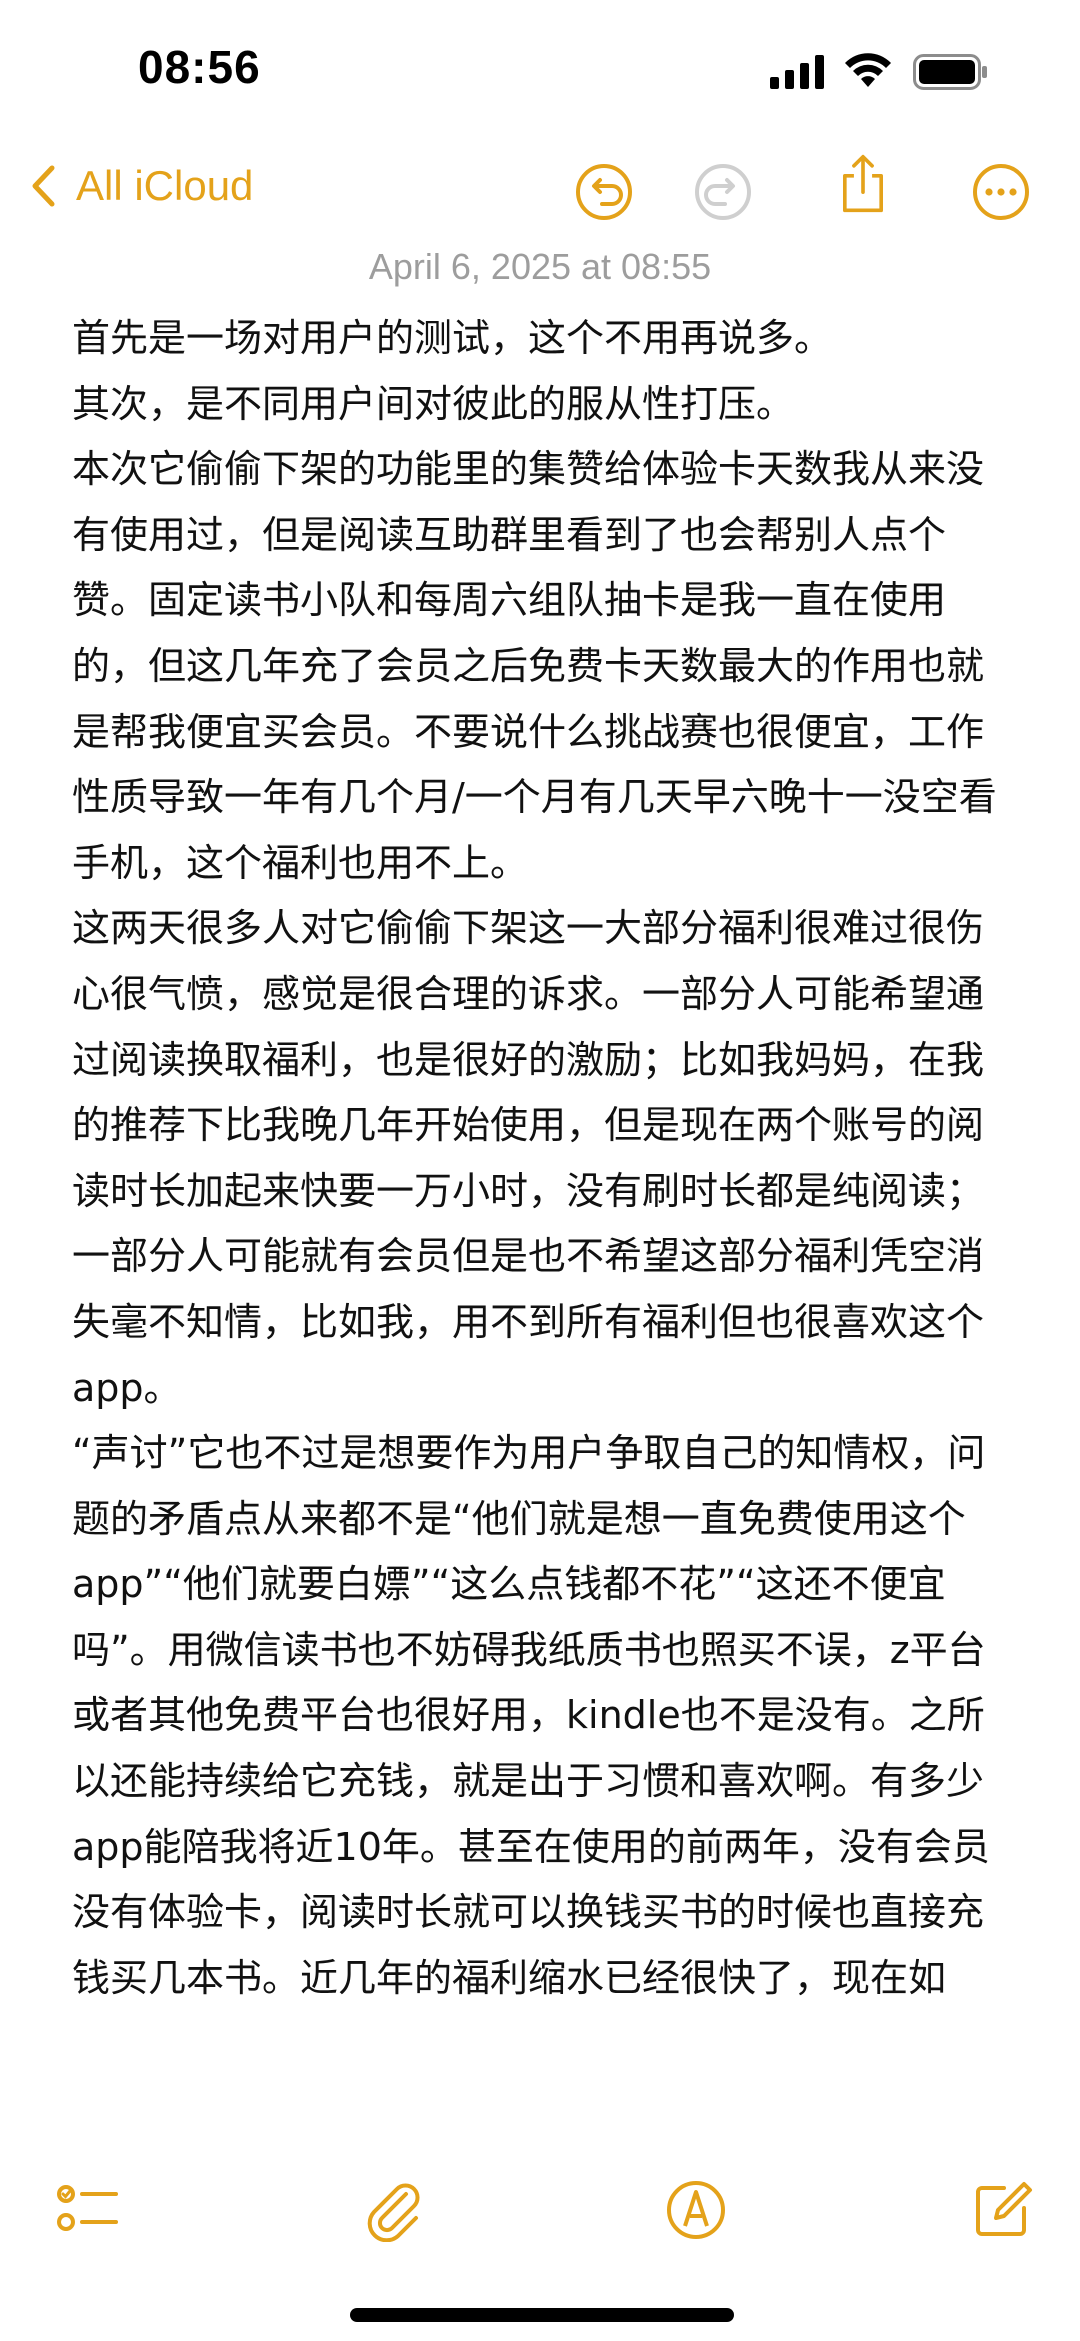 The height and width of the screenshot is (2341, 1080). Describe the element at coordinates (723, 192) in the screenshot. I see `redo-icon` at that location.